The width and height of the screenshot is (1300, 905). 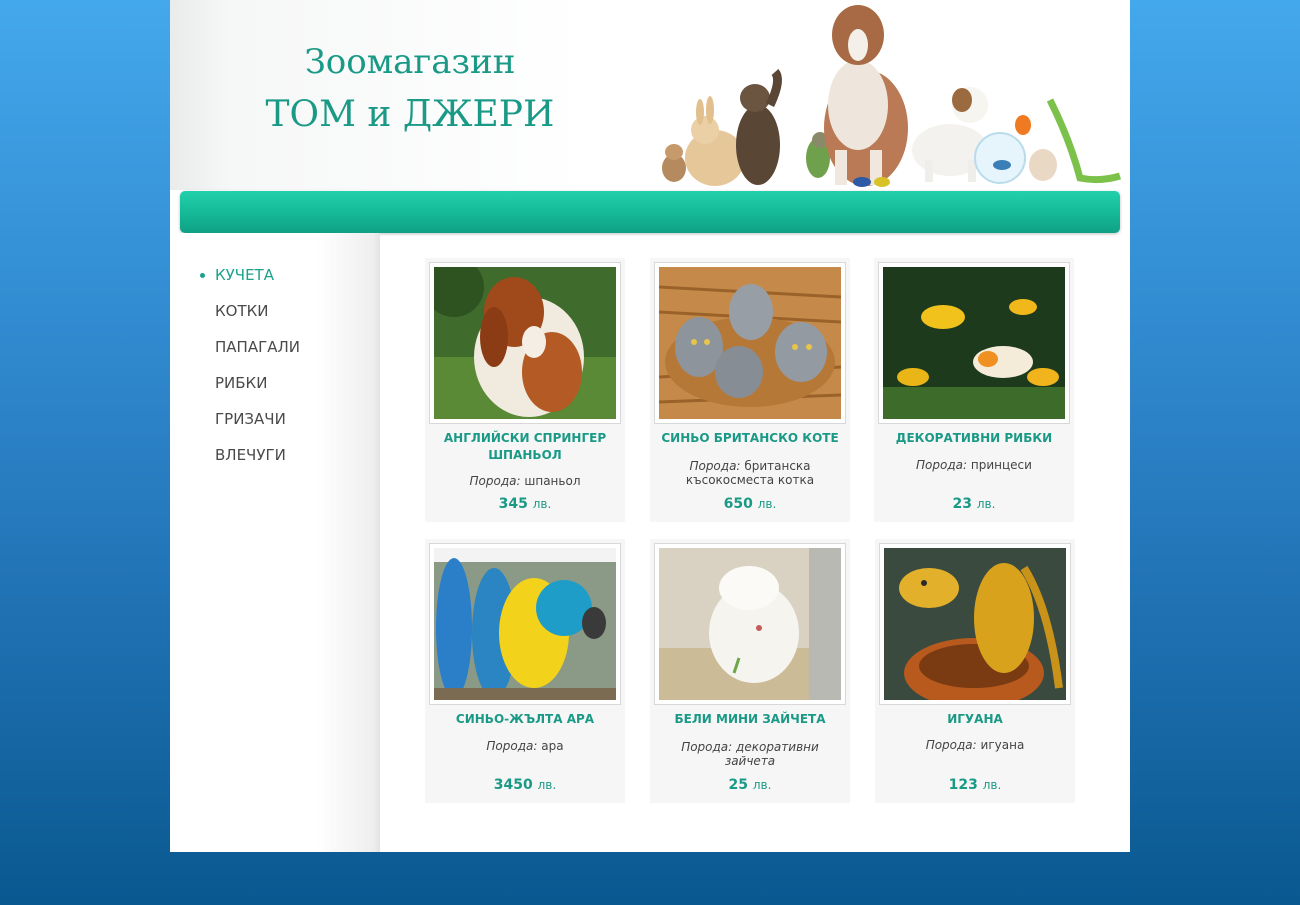 I want to click on fish-photo, so click(x=974, y=343).